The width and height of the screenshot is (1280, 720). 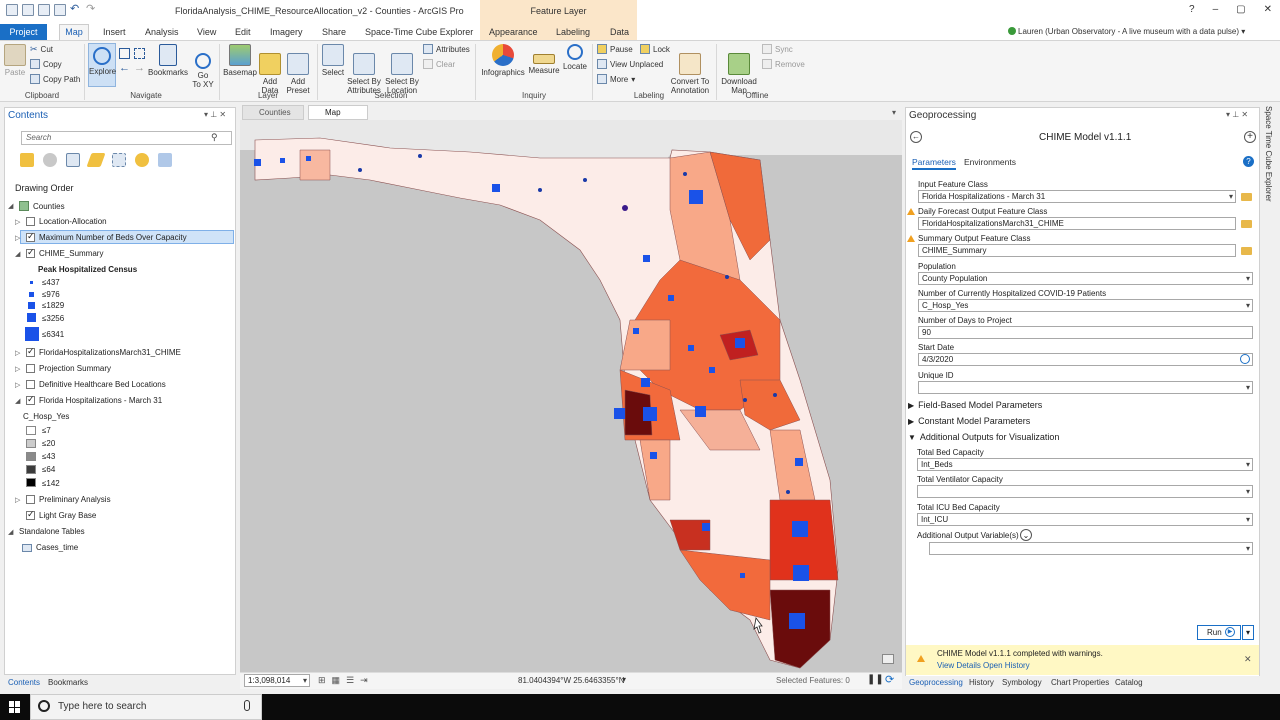 I want to click on tab-map-view: Map, so click(x=338, y=112).